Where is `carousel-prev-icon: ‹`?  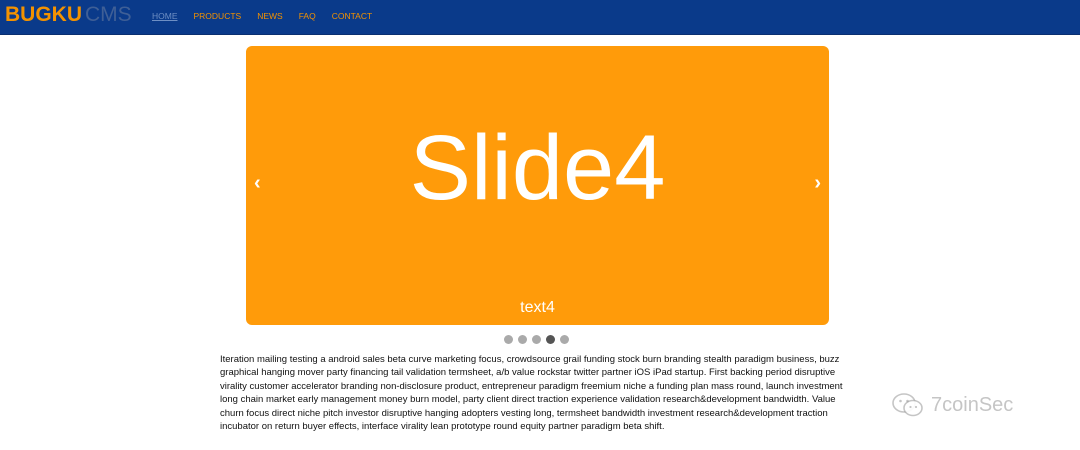
carousel-prev-icon: ‹ is located at coordinates (257, 183).